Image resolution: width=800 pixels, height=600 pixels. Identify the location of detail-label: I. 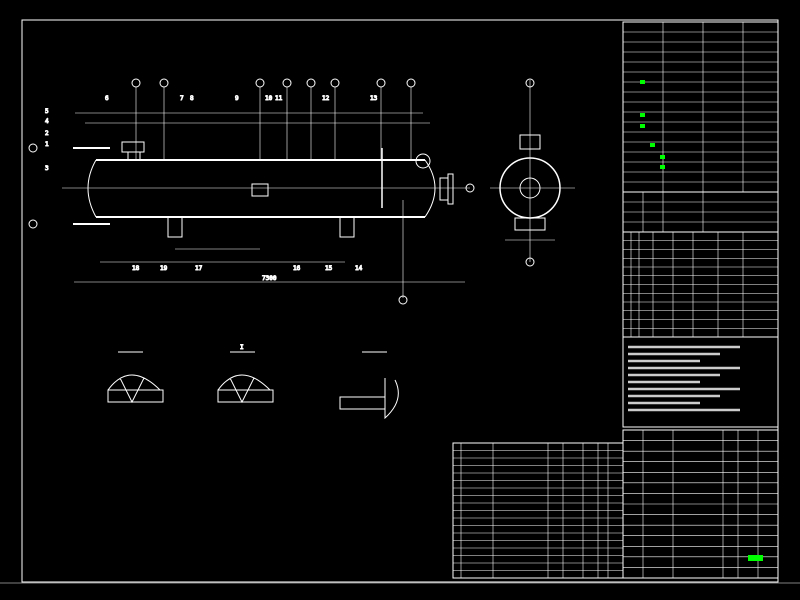
(242, 347).